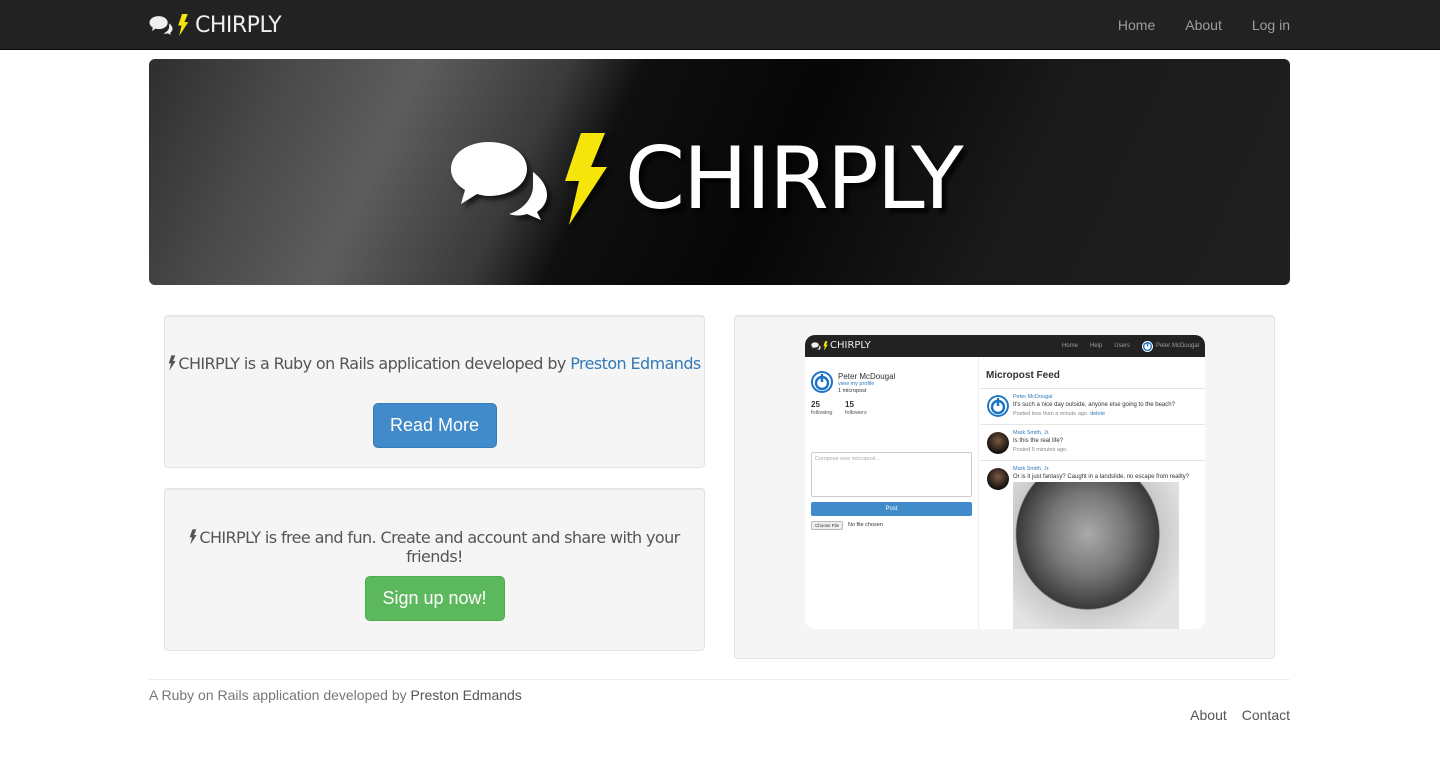 Image resolution: width=1440 pixels, height=780 pixels. I want to click on footer-contact-link: Contact, so click(1266, 715).